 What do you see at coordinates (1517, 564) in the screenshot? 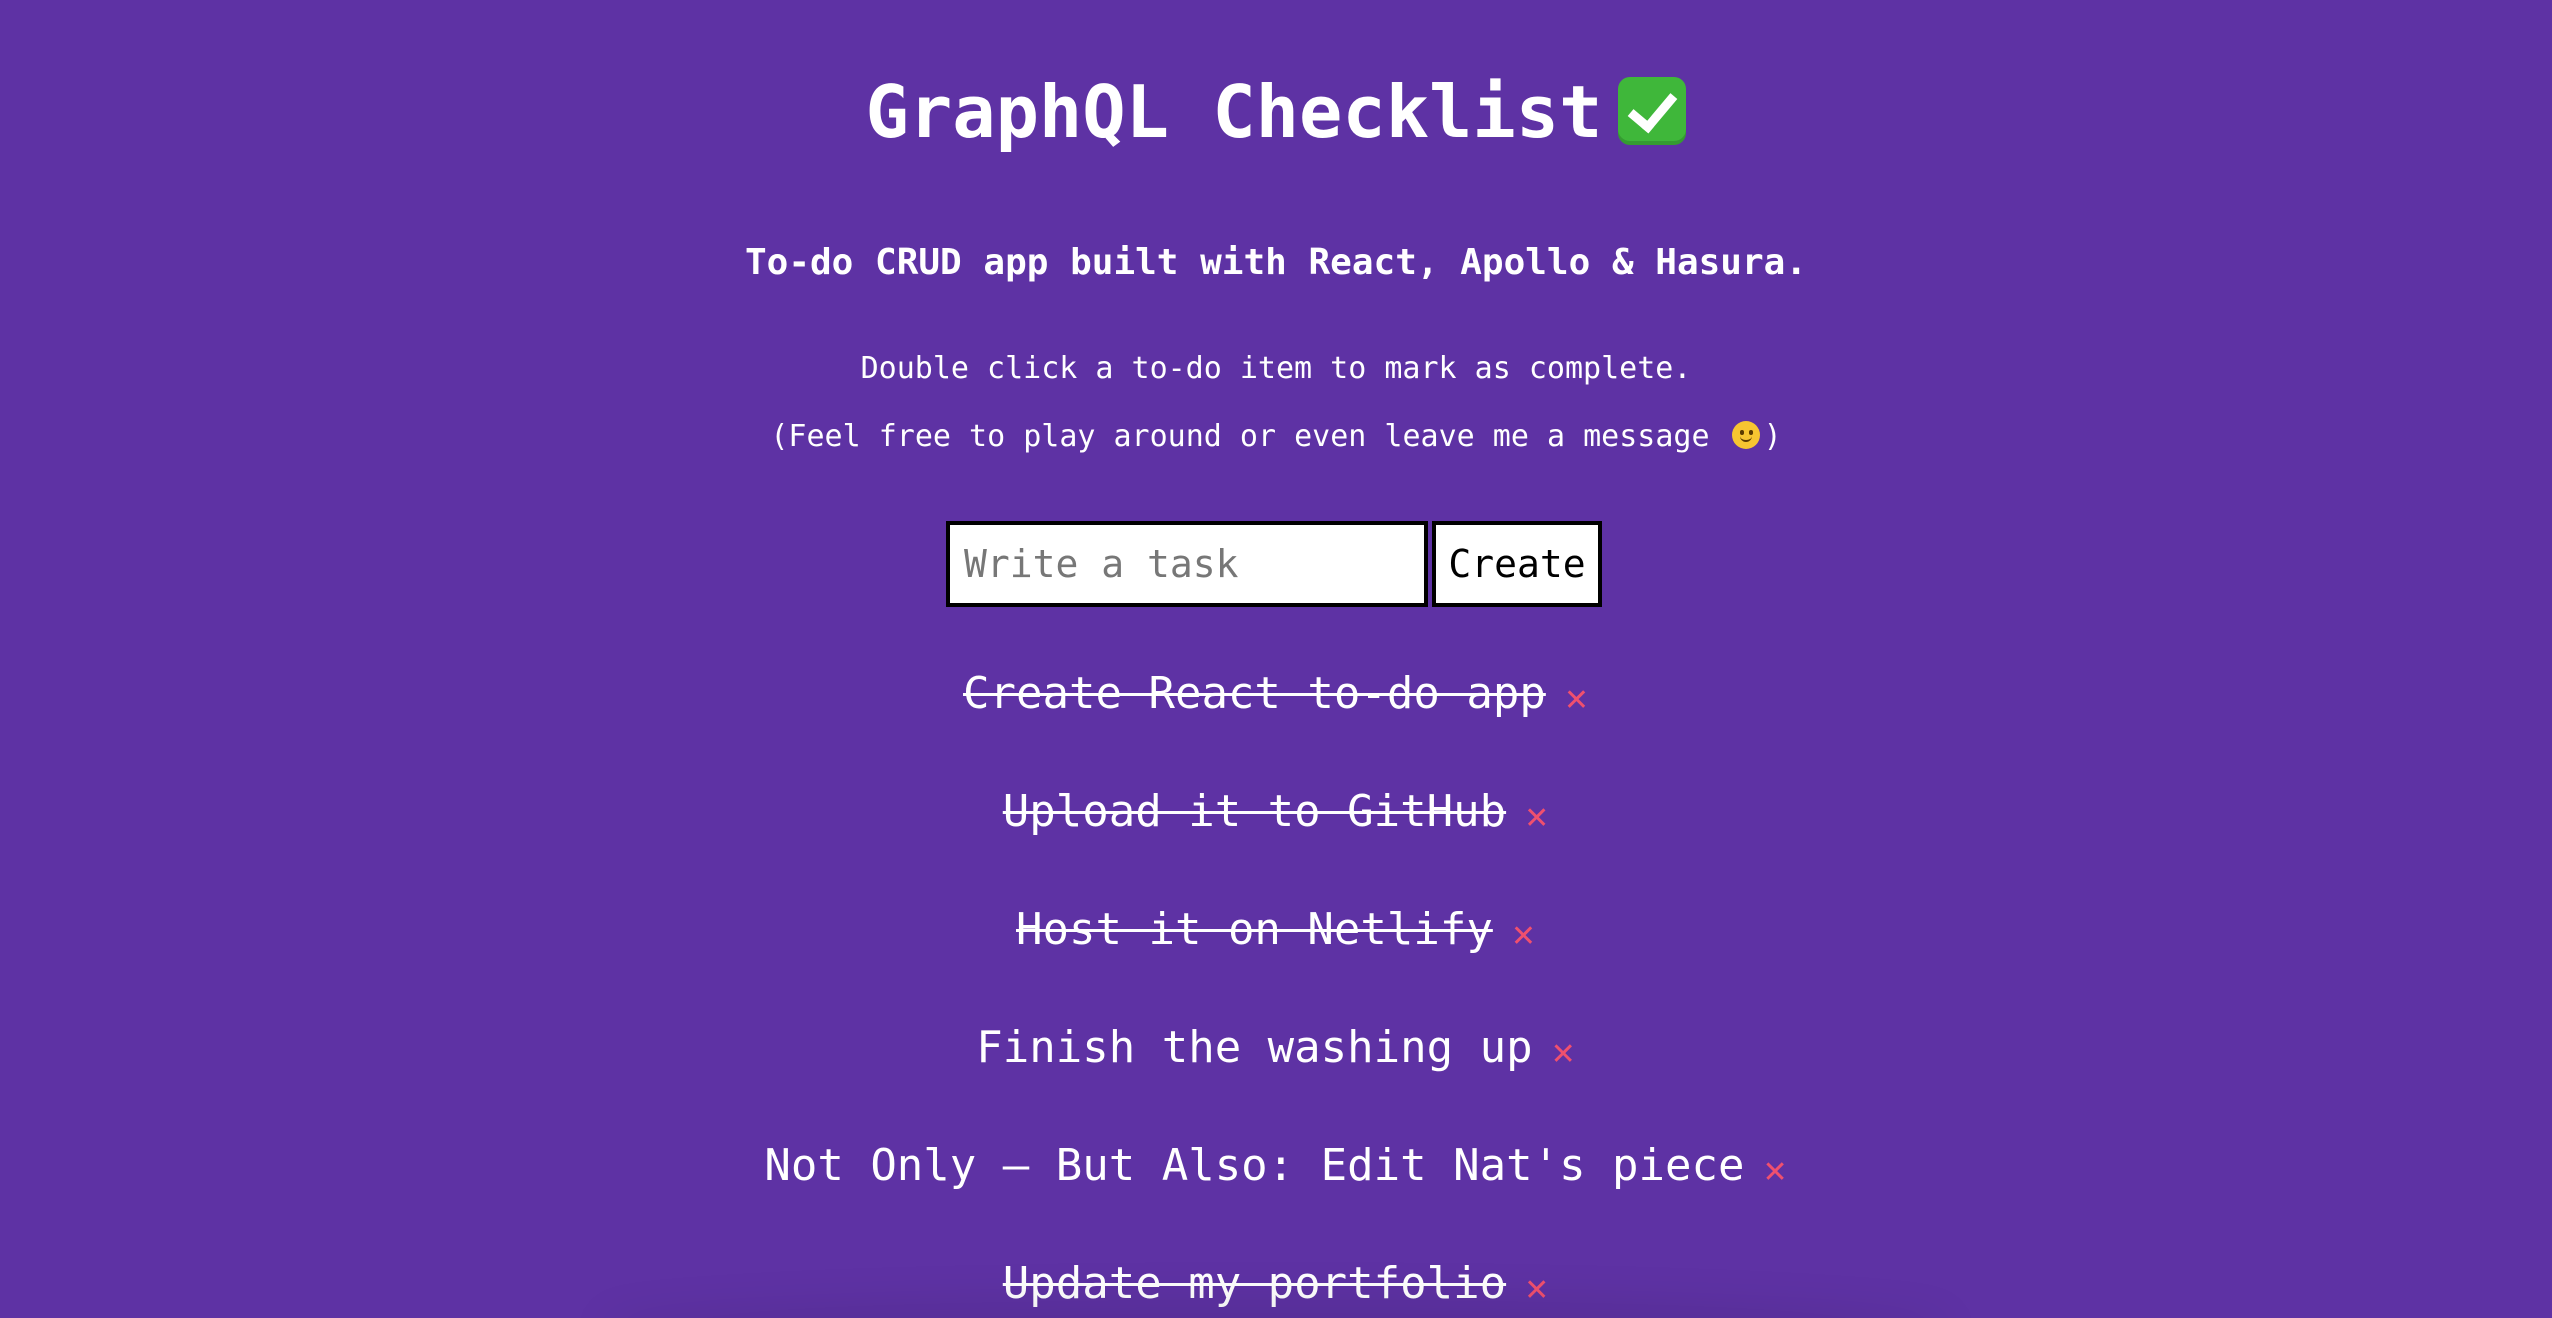
I see `create-button: Create` at bounding box center [1517, 564].